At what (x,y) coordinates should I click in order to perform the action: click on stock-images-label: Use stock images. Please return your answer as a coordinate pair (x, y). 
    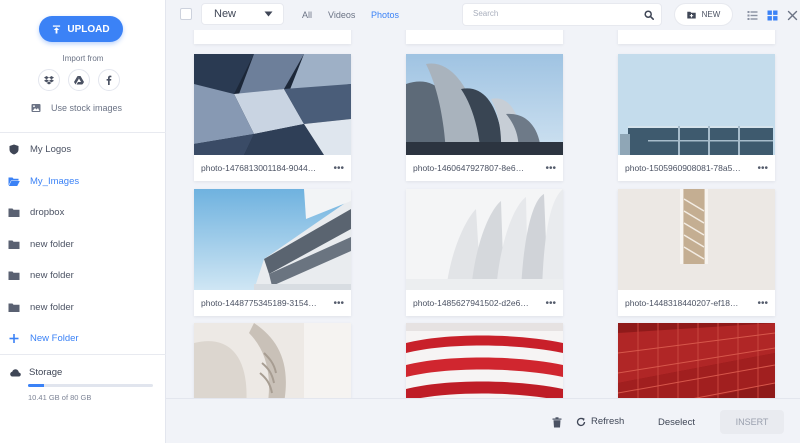
    Looking at the image, I should click on (87, 108).